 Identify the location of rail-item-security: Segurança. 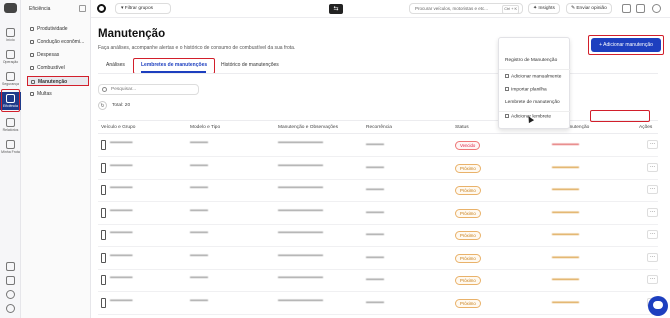
(10, 79).